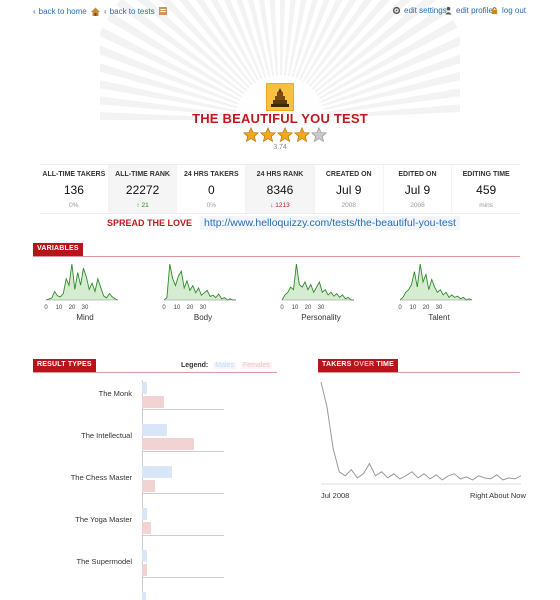  I want to click on stat-value: 136, so click(73, 190).